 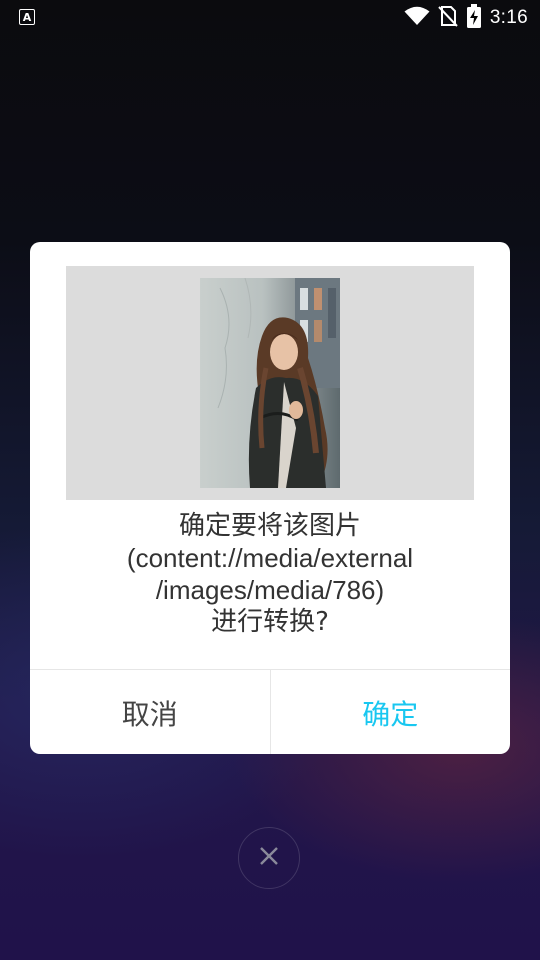 I want to click on message-line: 确定要将该图片, so click(x=269, y=526).